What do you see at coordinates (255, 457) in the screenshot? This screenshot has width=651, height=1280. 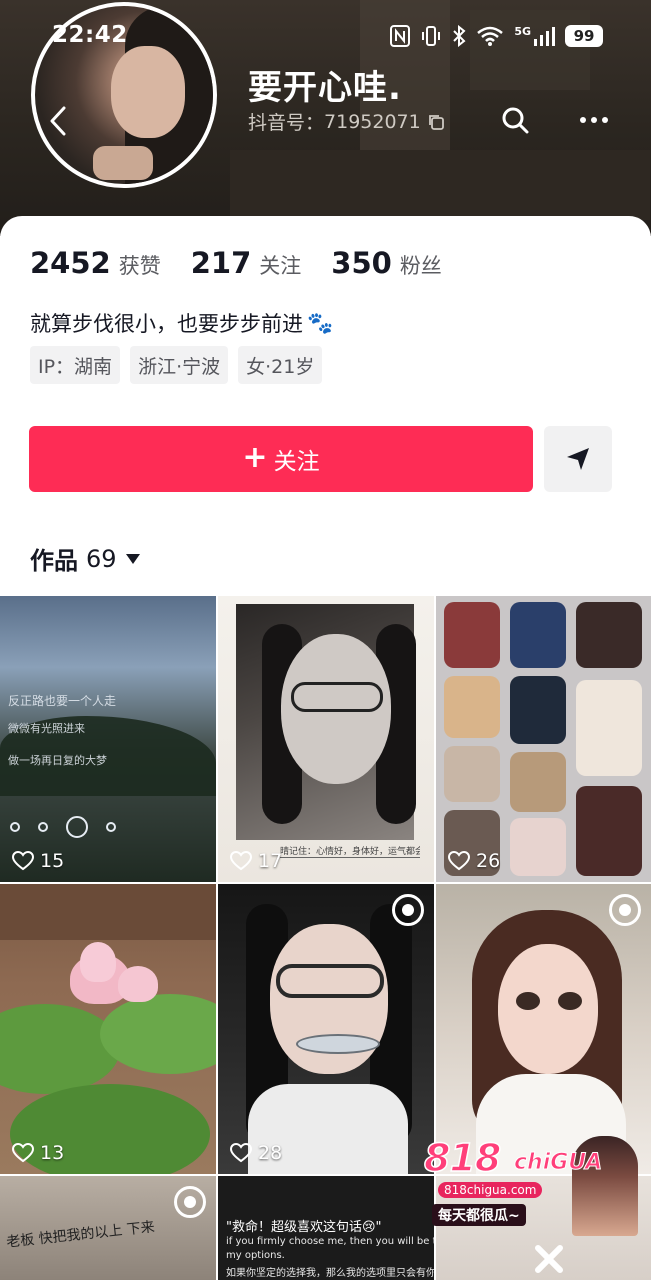 I see `plus-icon: +` at bounding box center [255, 457].